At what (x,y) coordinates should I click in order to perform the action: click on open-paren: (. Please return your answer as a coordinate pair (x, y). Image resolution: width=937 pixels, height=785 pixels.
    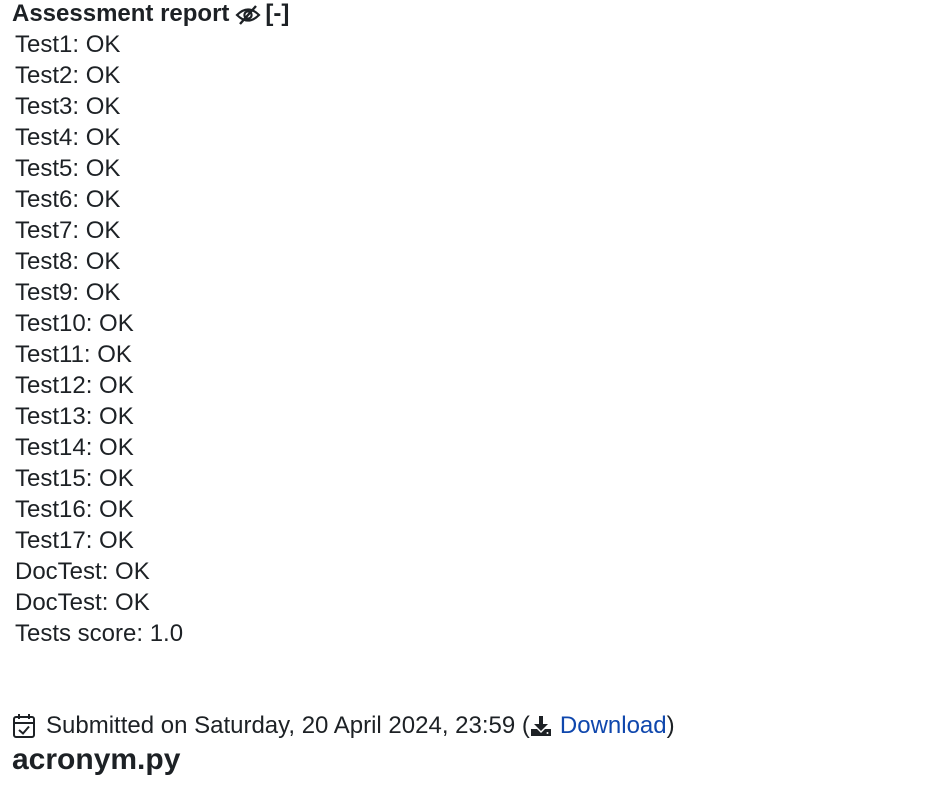
    Looking at the image, I should click on (522, 725).